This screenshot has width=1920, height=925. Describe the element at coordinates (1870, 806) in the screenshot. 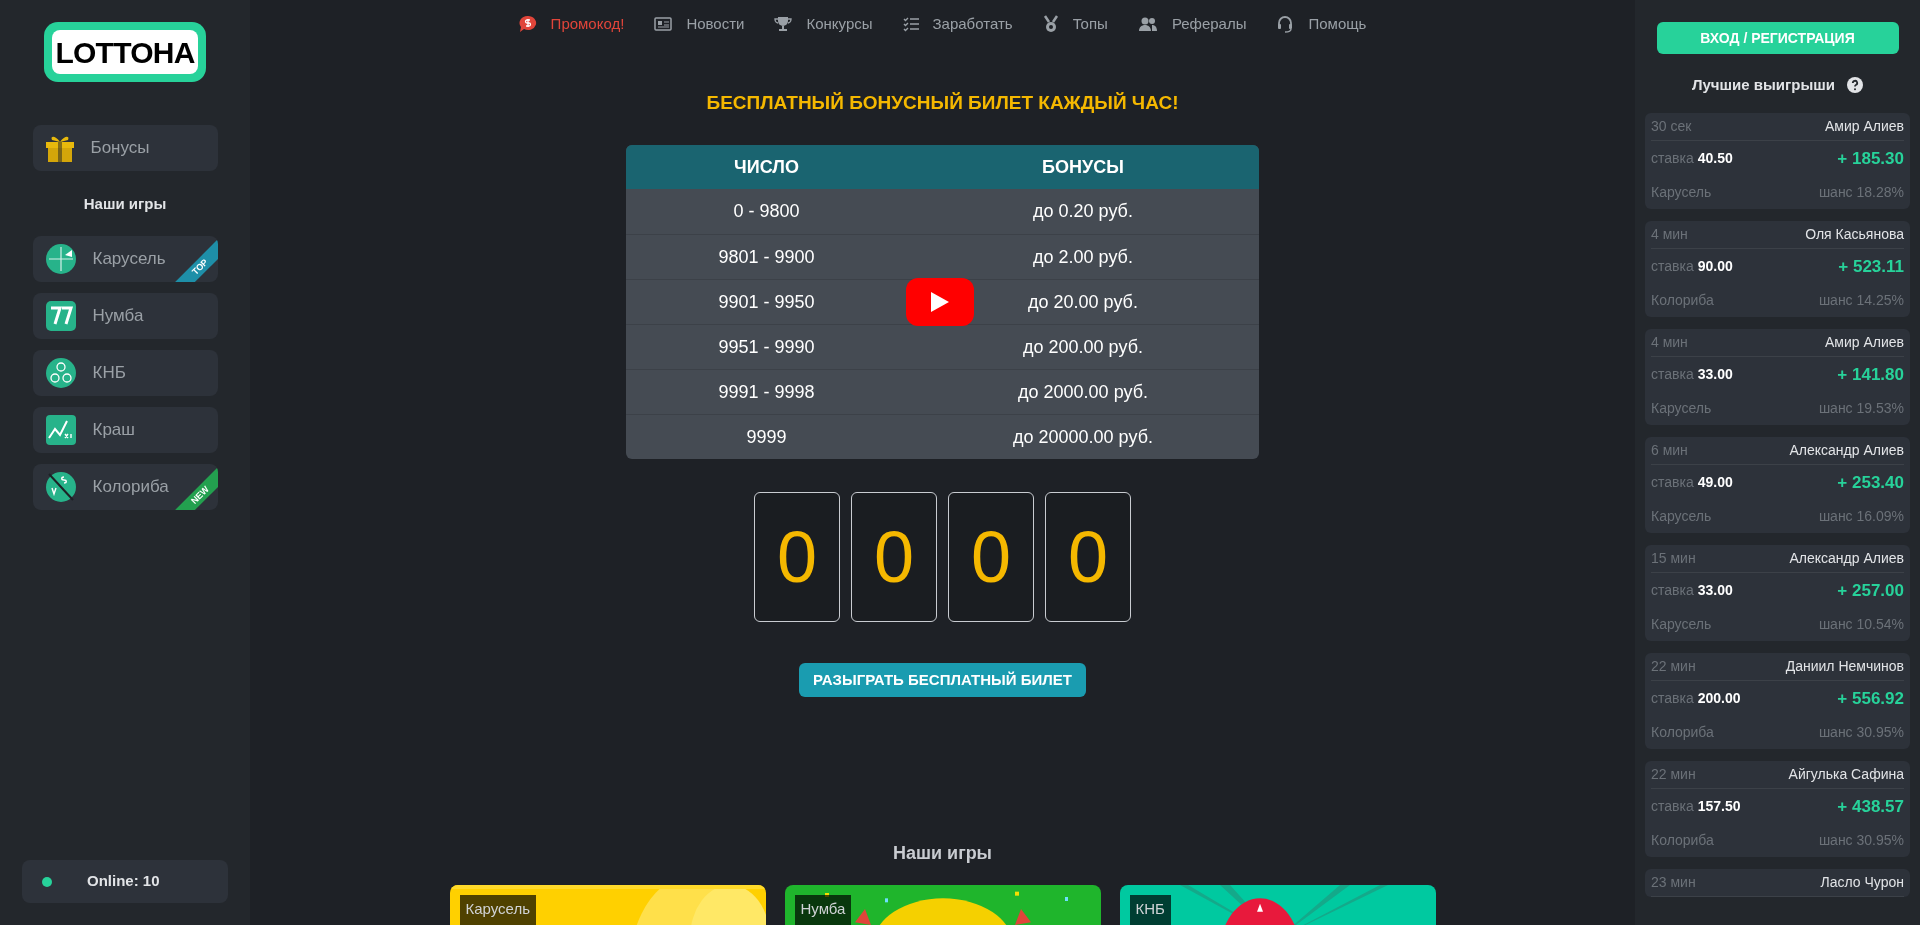

I see `win-amount: + 438.57` at that location.